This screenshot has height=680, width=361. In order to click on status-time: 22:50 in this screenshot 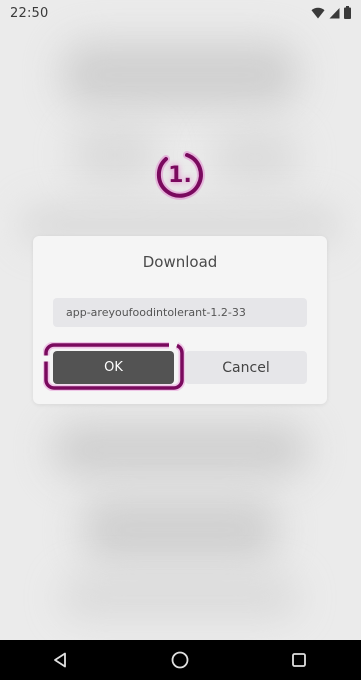, I will do `click(29, 13)`.